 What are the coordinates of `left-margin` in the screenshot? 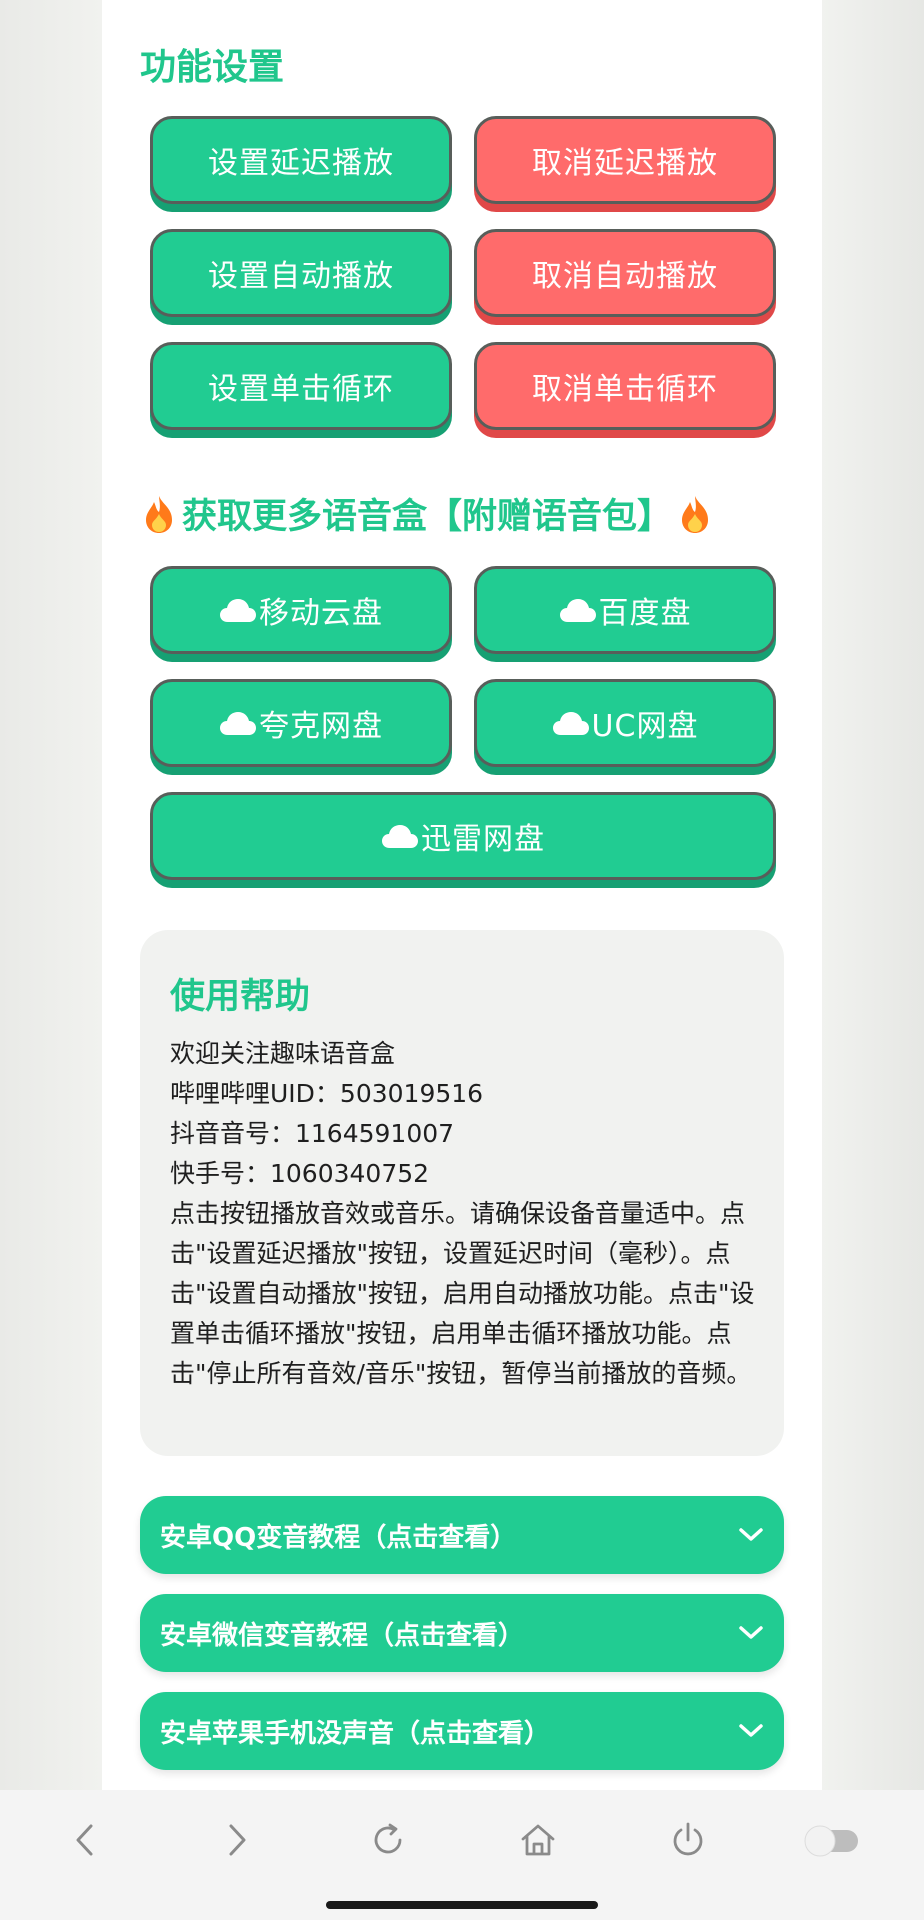 It's located at (51, 895).